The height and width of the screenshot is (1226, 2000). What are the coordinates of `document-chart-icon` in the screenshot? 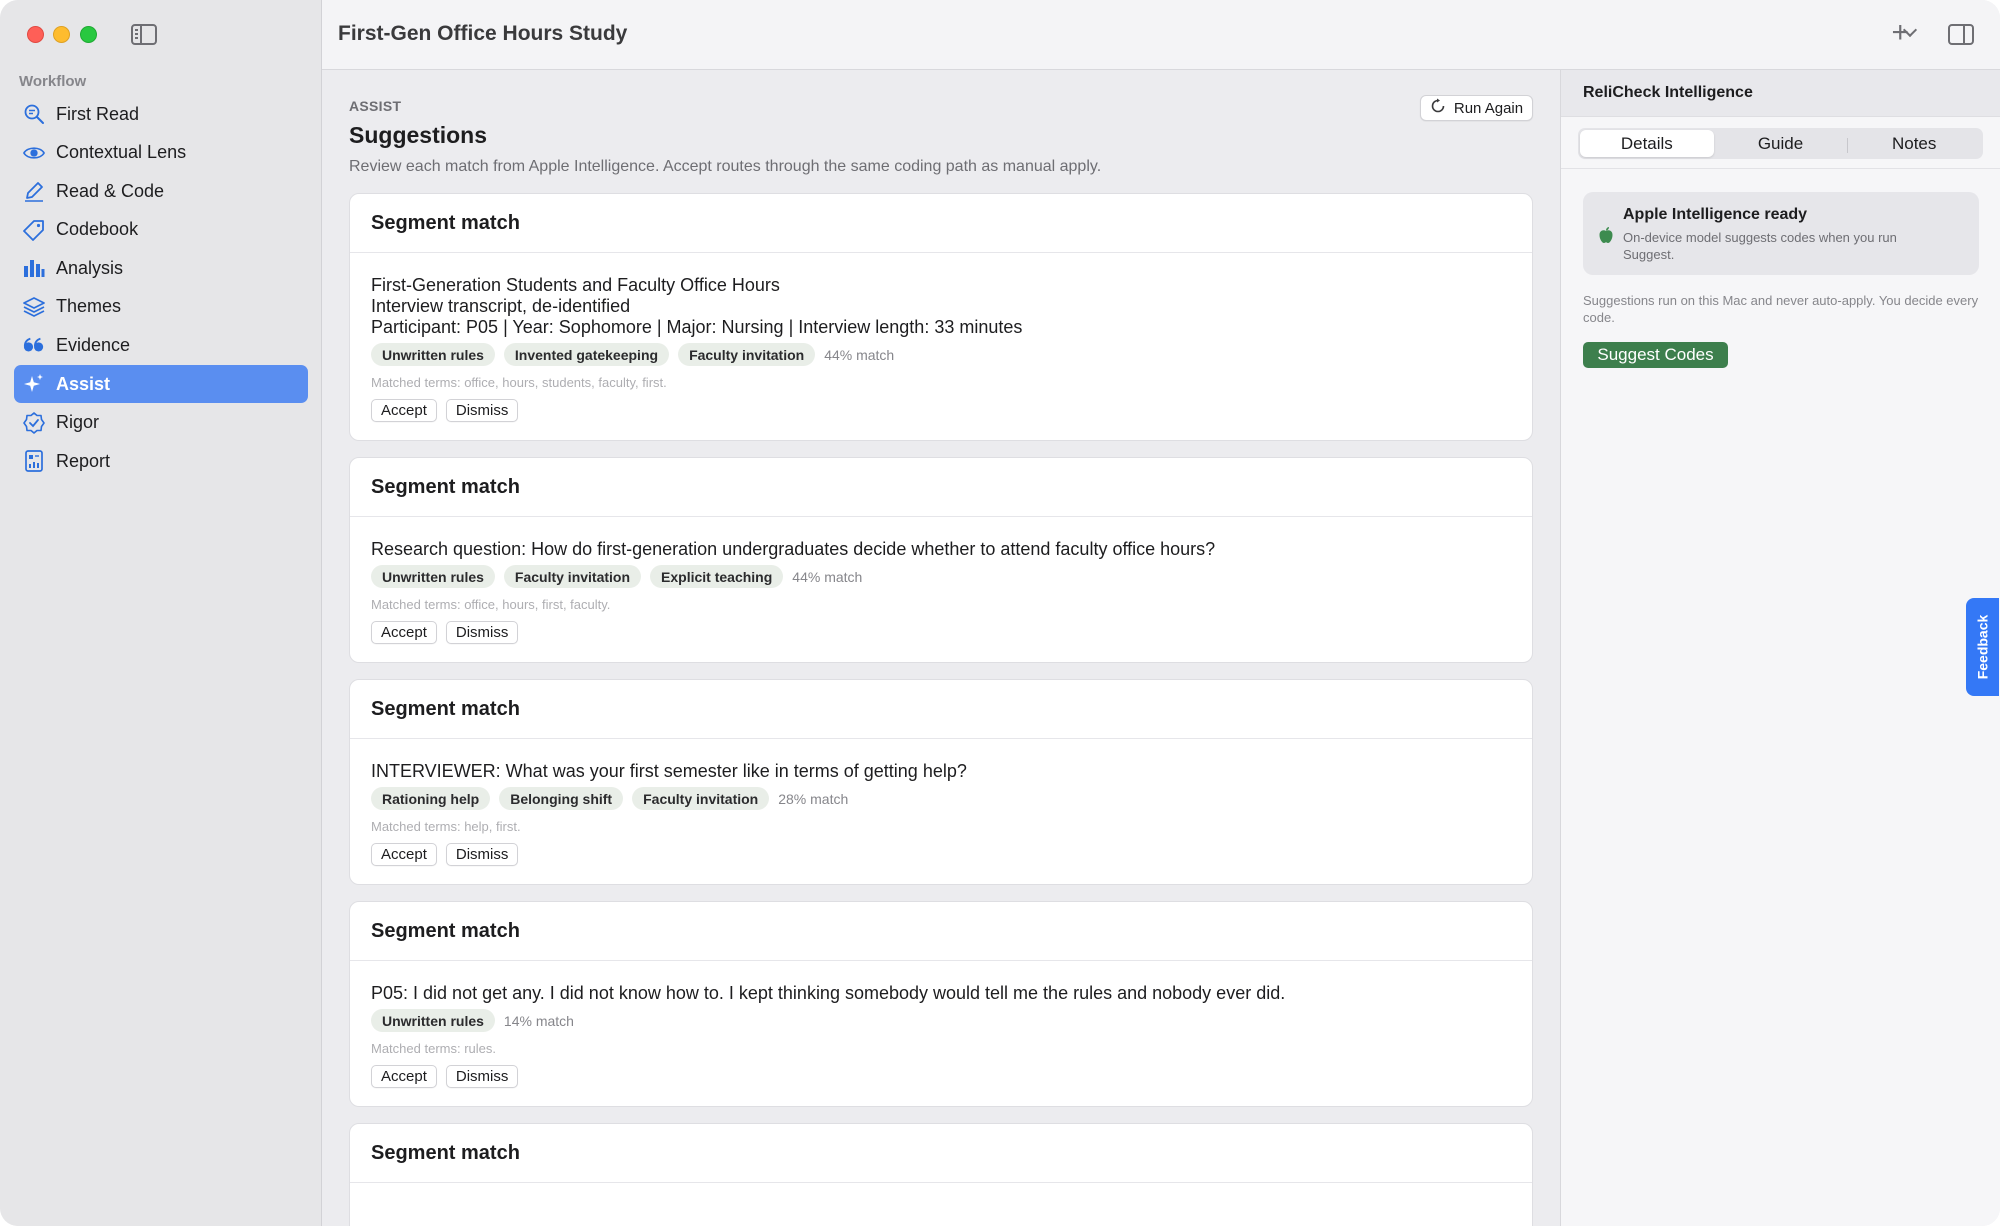 It's located at (34, 461).